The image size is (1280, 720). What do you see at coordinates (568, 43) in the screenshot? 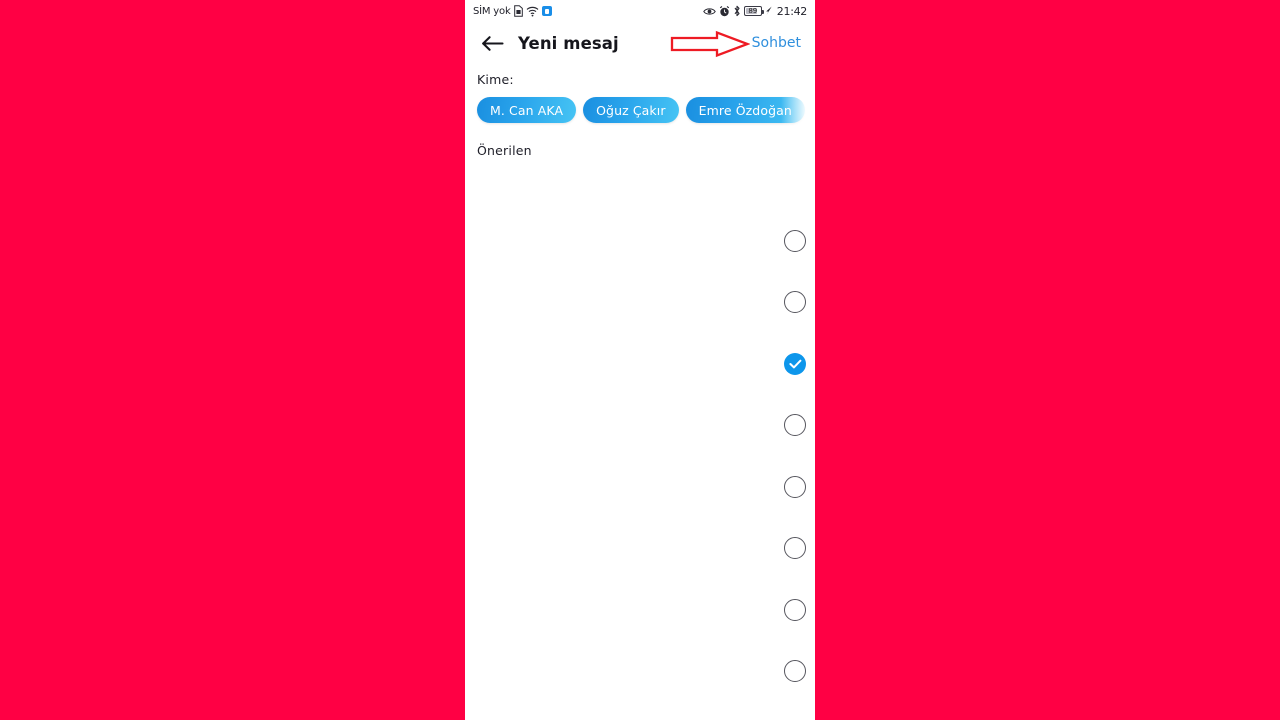
I see `page-title: Yeni mesaj` at bounding box center [568, 43].